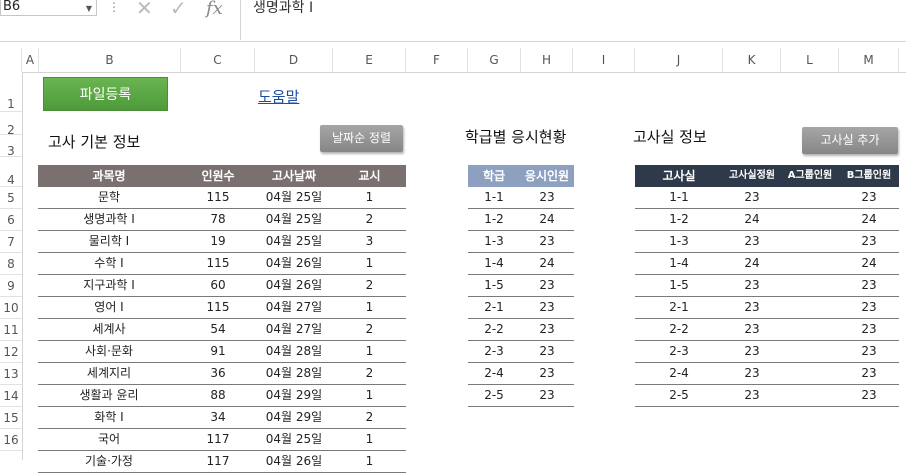  I want to click on row-header: 3, so click(11, 146).